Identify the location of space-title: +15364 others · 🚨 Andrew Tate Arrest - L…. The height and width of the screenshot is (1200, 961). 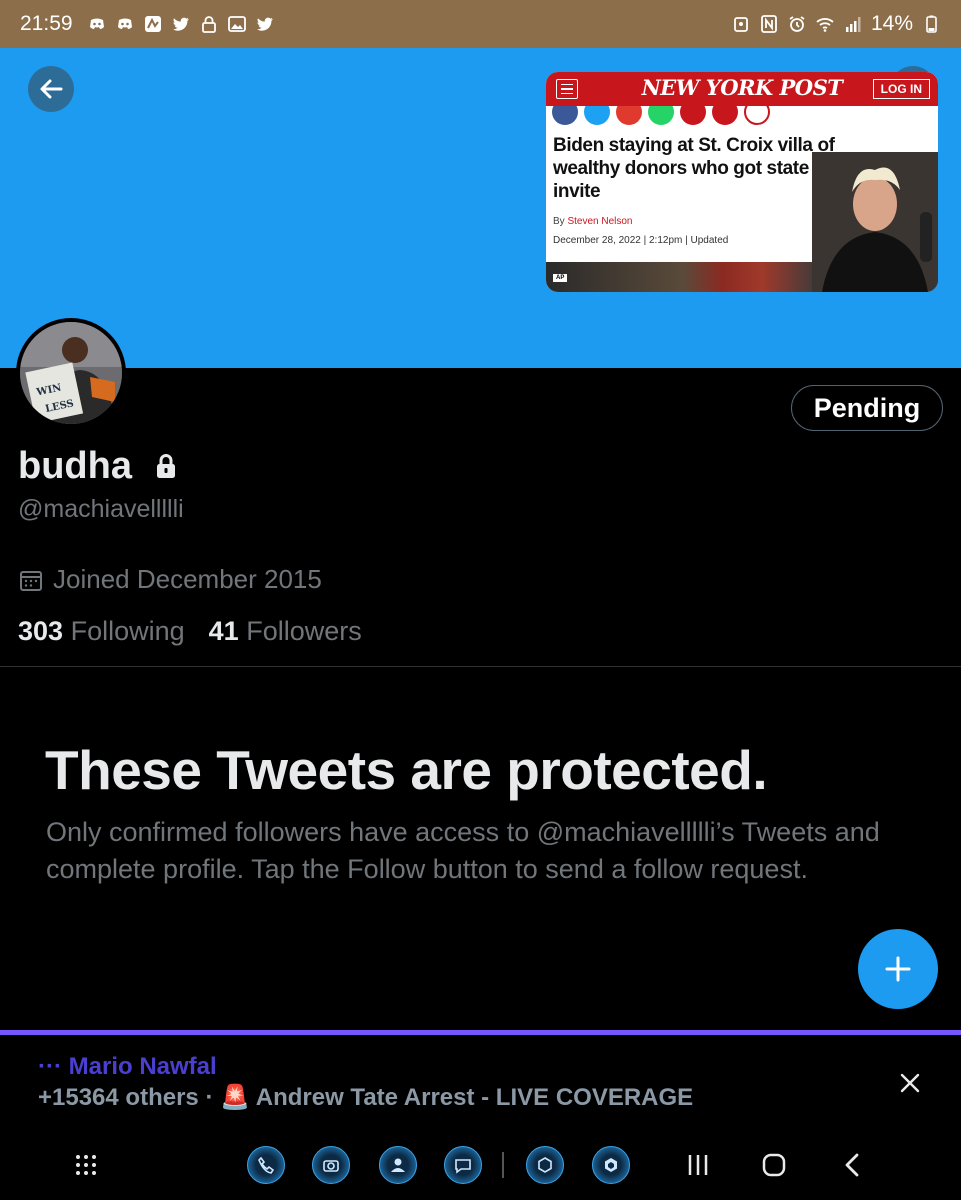
(366, 1097).